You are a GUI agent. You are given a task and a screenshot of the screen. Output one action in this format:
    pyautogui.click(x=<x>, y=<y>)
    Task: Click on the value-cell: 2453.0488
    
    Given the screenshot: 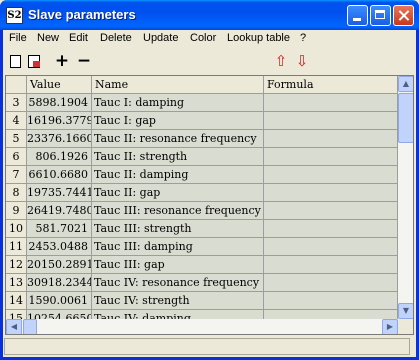 What is the action you would take?
    pyautogui.click(x=59, y=247)
    